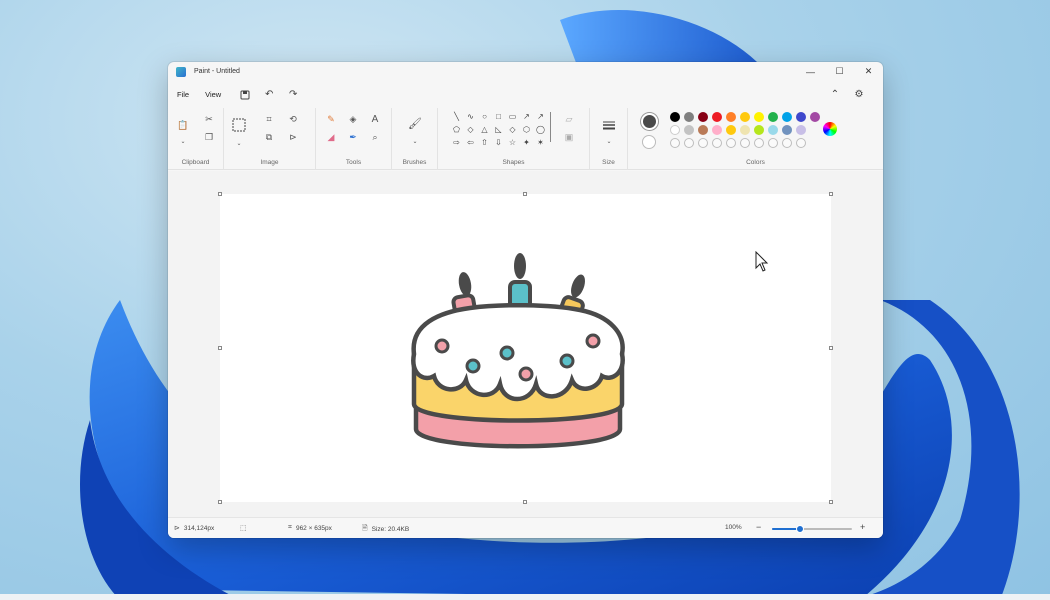 This screenshot has height=600, width=1050. I want to click on collapse-ribbon-icon: ⌃, so click(835, 94).